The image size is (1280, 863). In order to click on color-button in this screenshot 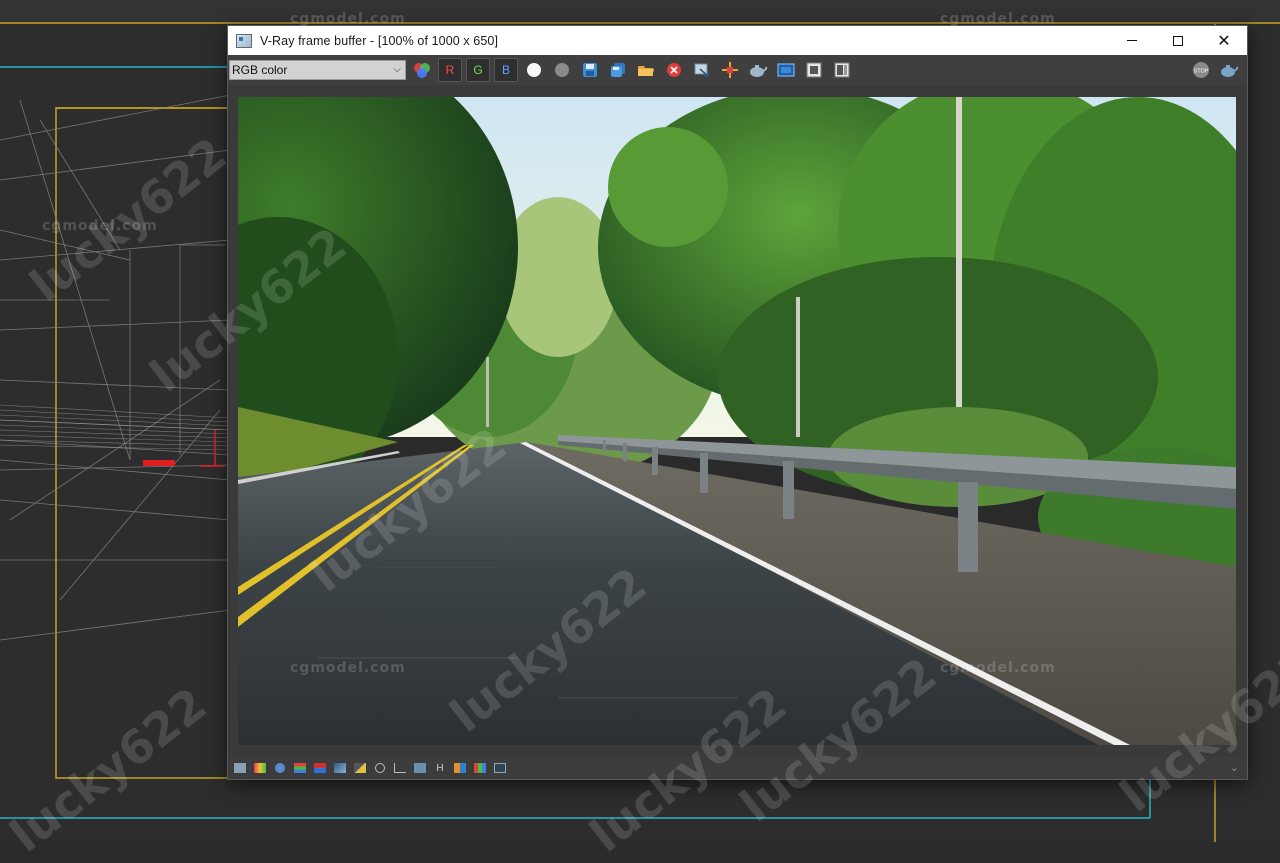, I will do `click(480, 768)`.